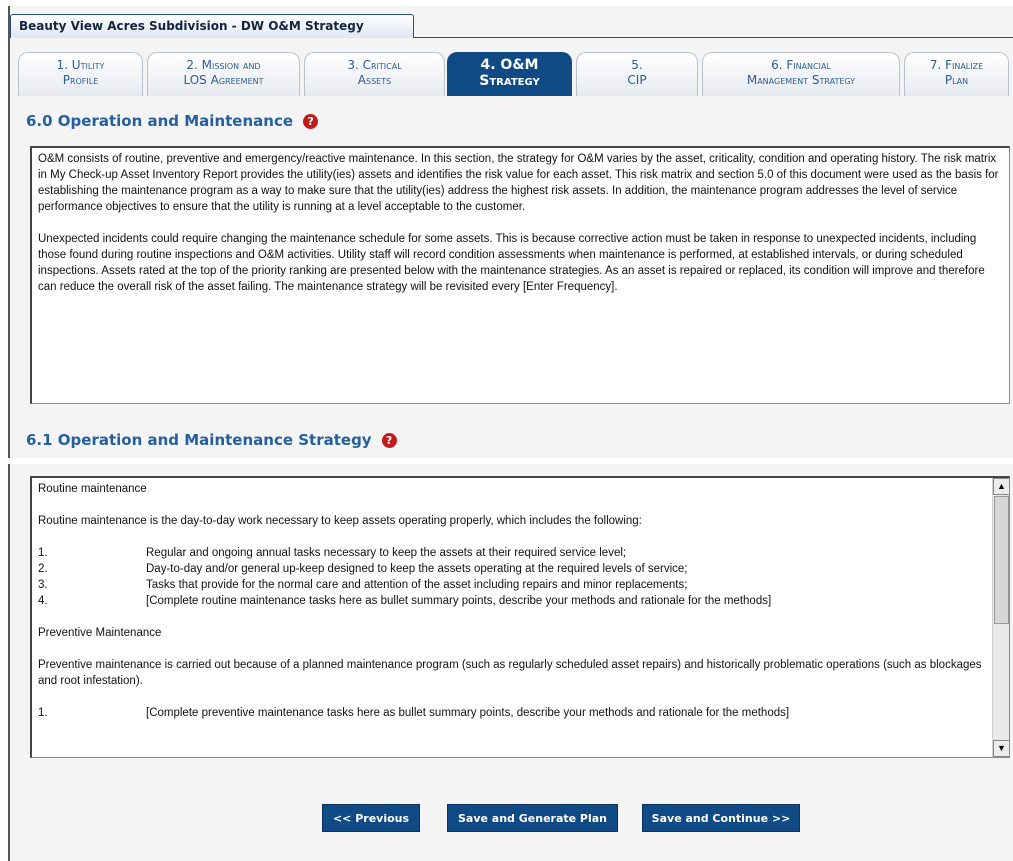 The image size is (1013, 861). What do you see at coordinates (506, 461) in the screenshot?
I see `divider` at bounding box center [506, 461].